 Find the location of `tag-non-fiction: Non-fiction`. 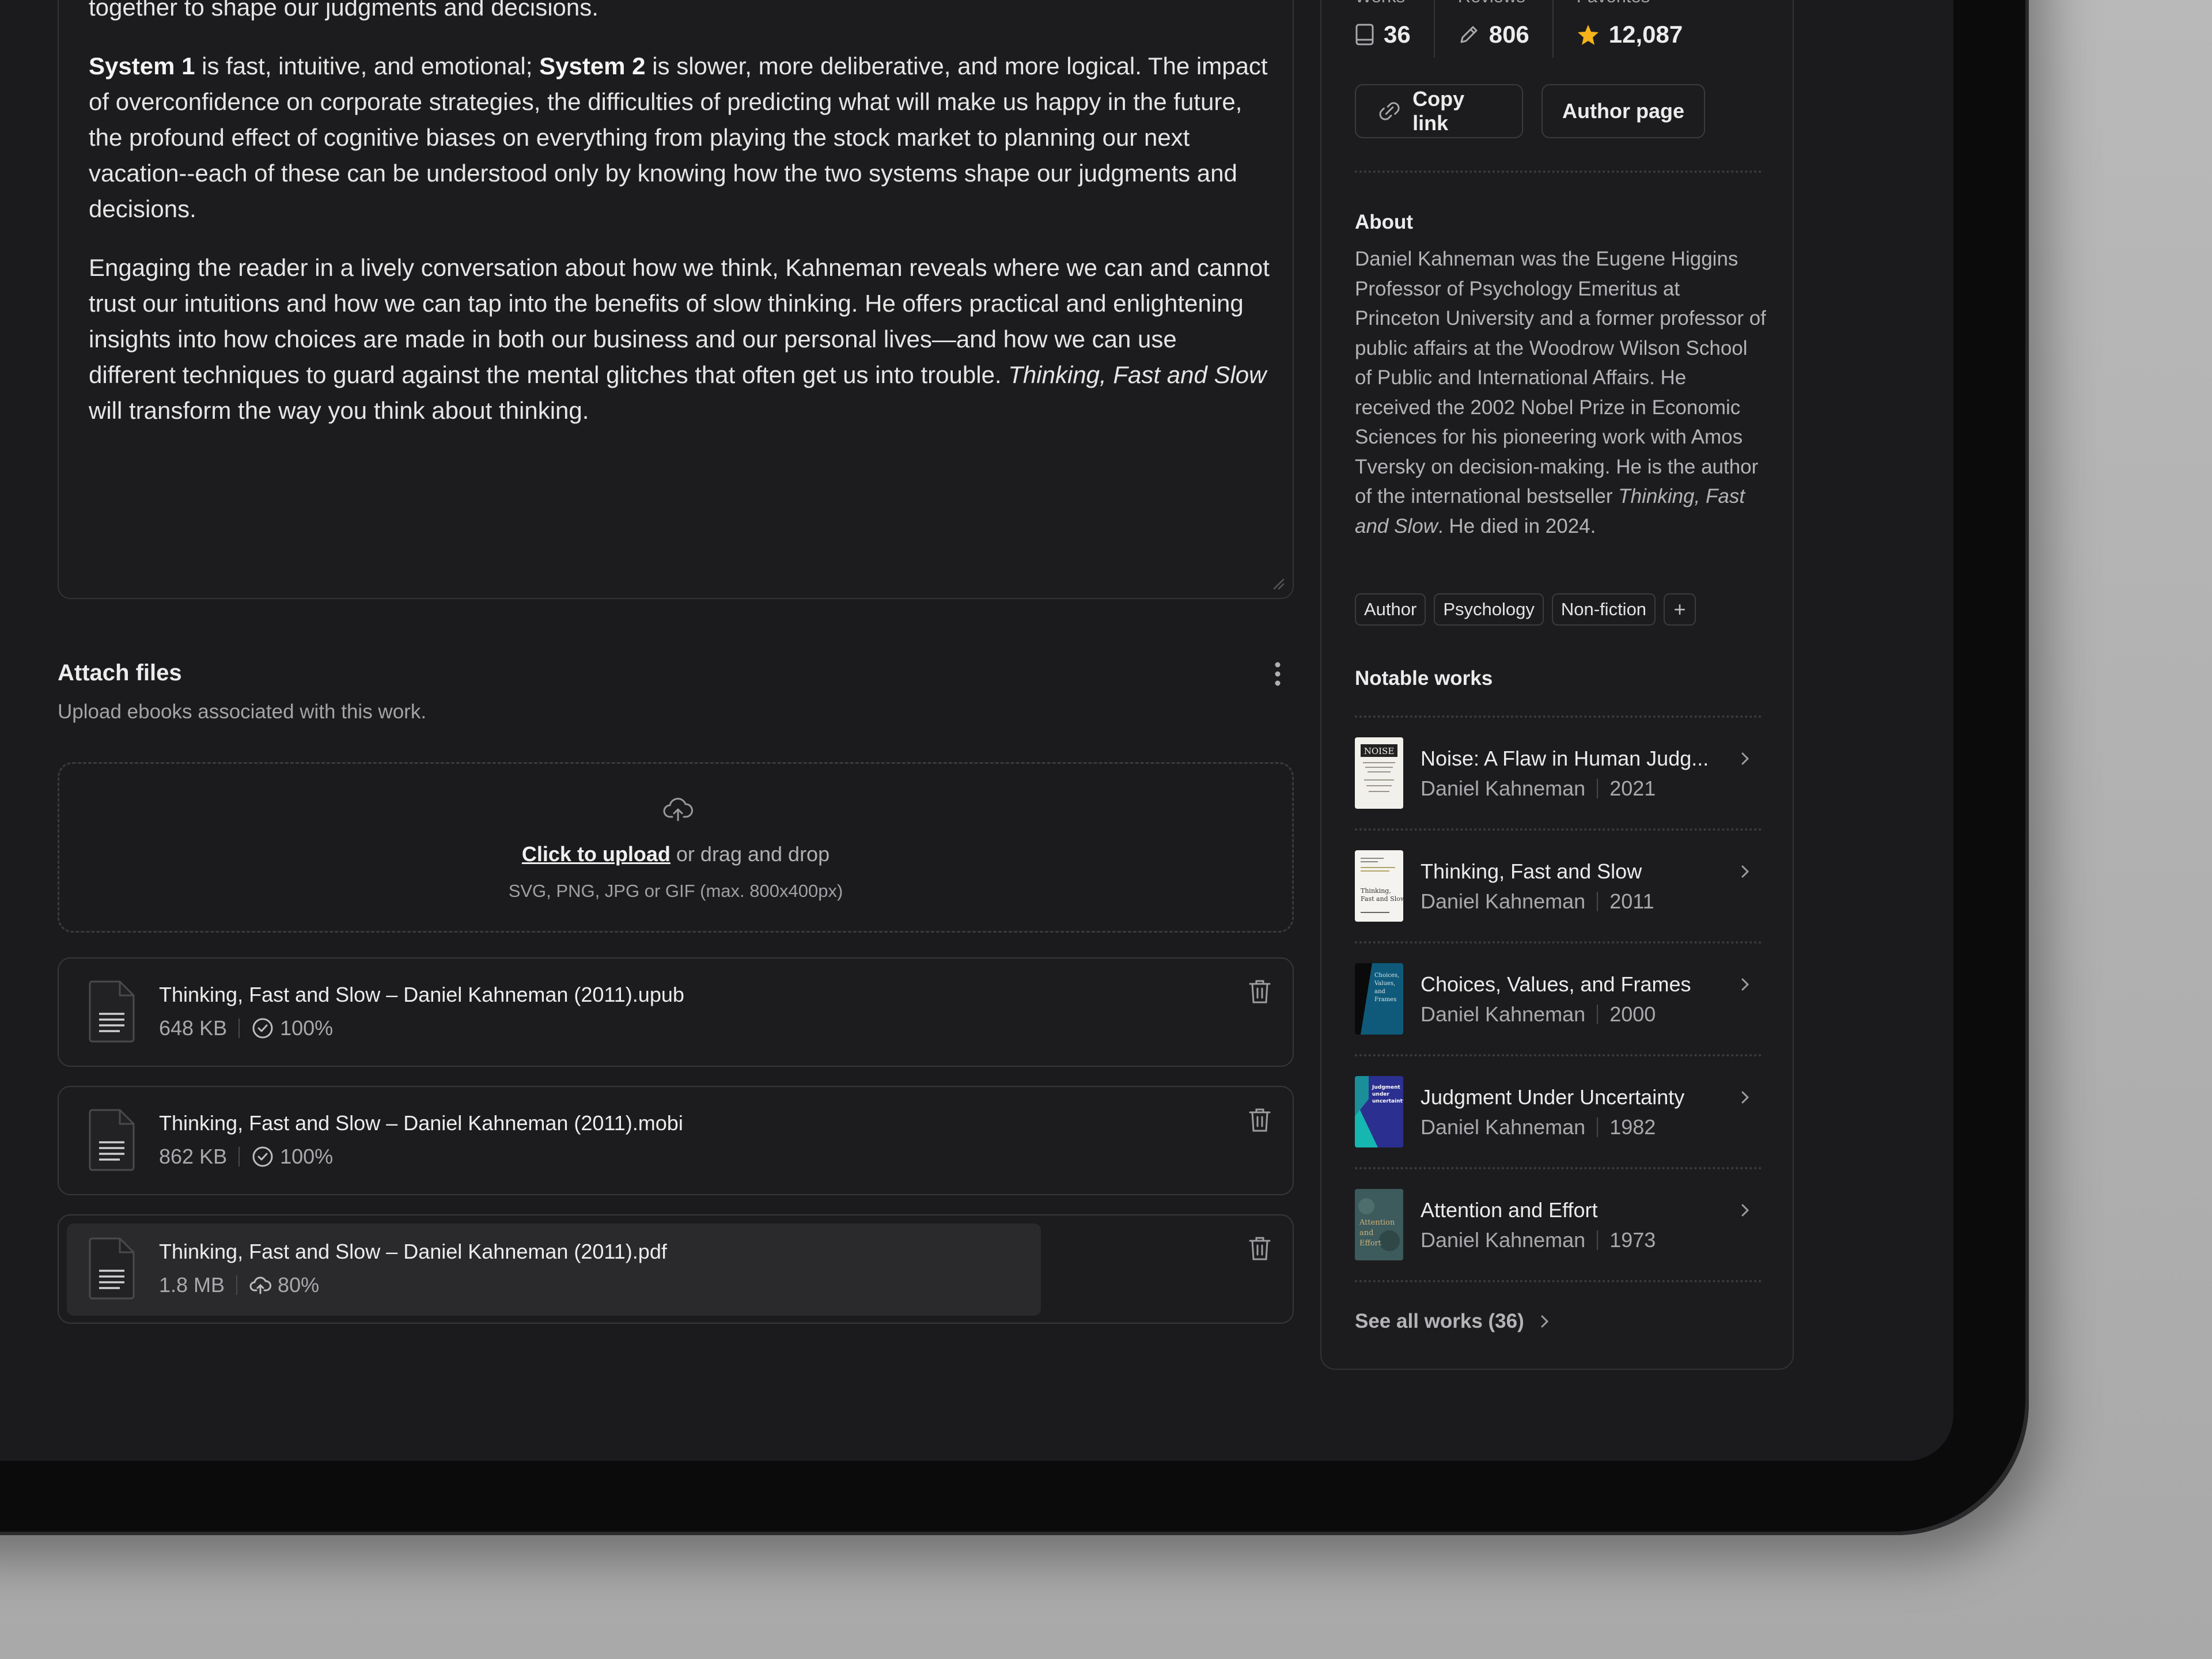

tag-non-fiction: Non-fiction is located at coordinates (1603, 609).